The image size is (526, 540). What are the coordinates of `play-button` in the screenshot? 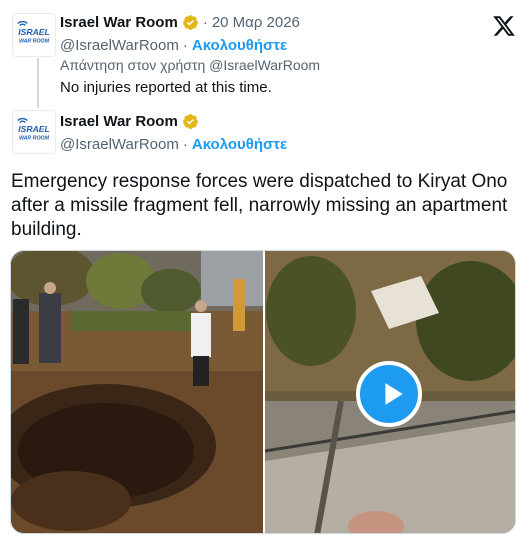 It's located at (389, 394).